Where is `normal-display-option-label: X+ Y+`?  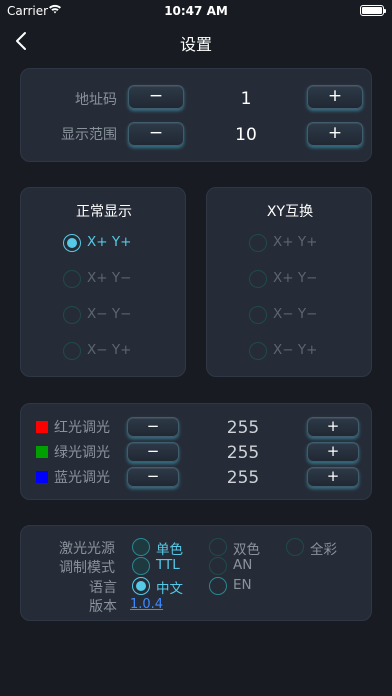
normal-display-option-label: X+ Y+ is located at coordinates (109, 242).